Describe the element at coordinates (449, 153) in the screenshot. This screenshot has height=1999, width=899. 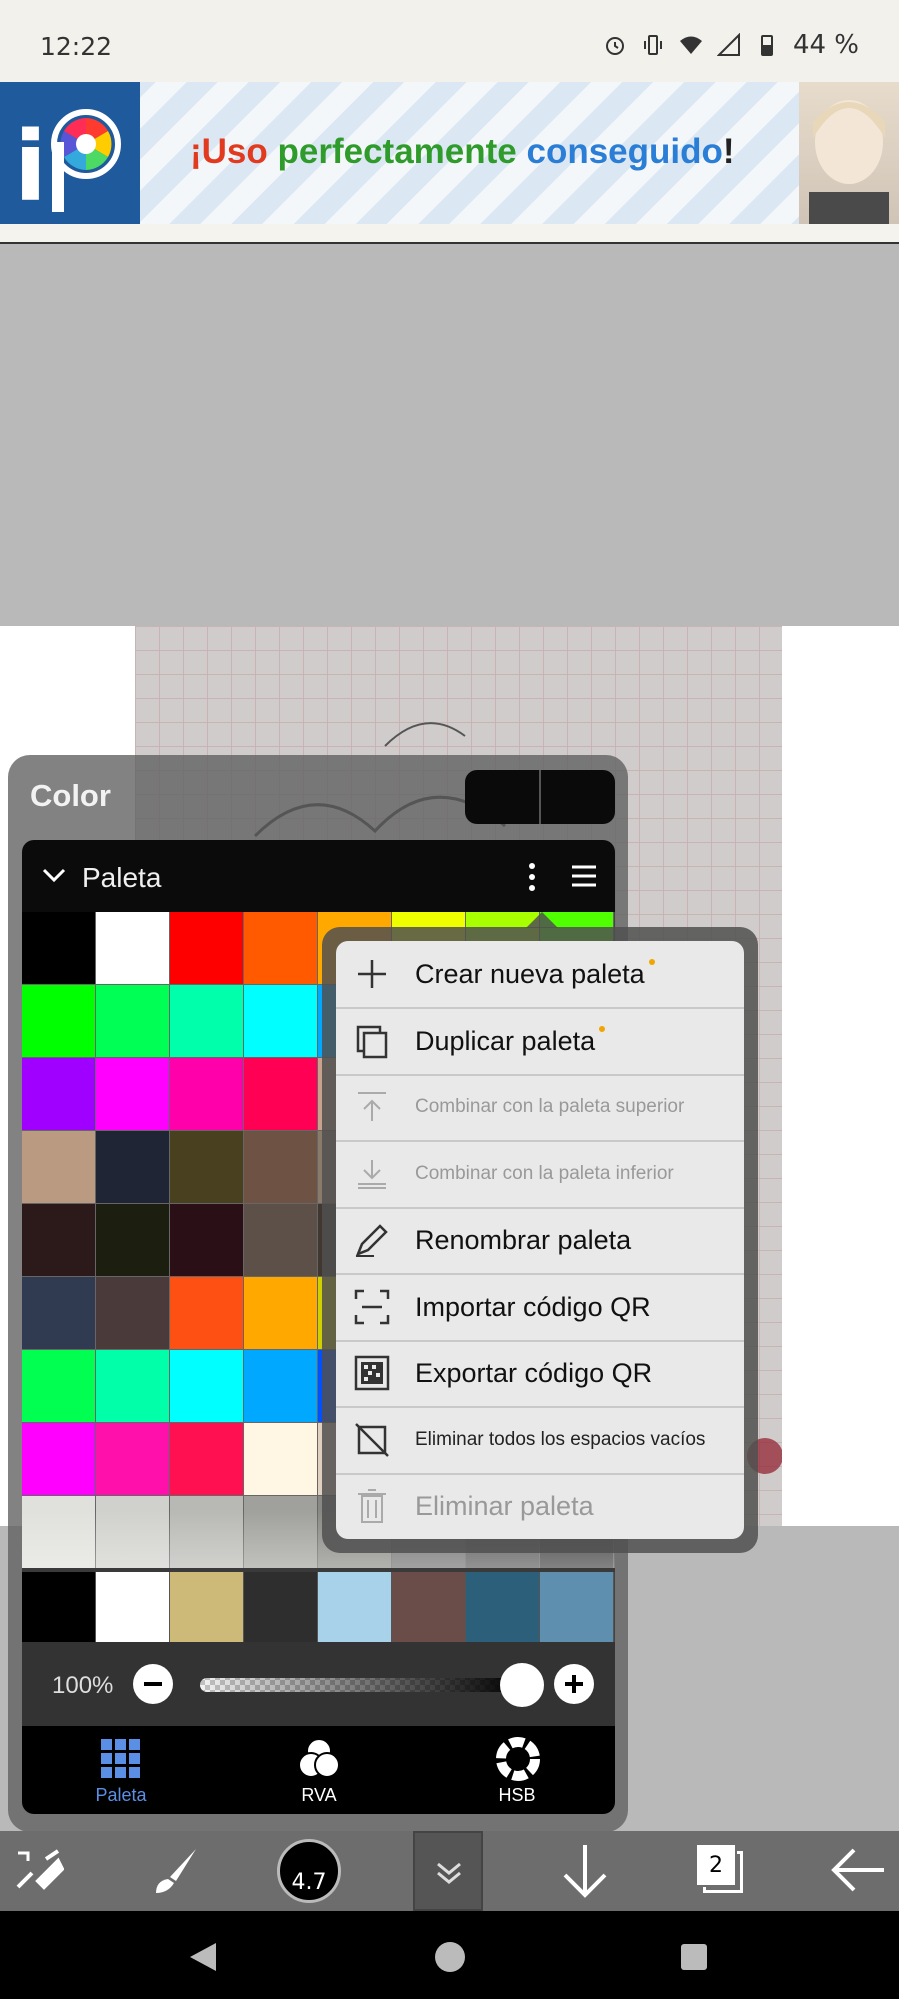
I see `ad-banner: i ¡Uso perfectamente conseguido!` at that location.